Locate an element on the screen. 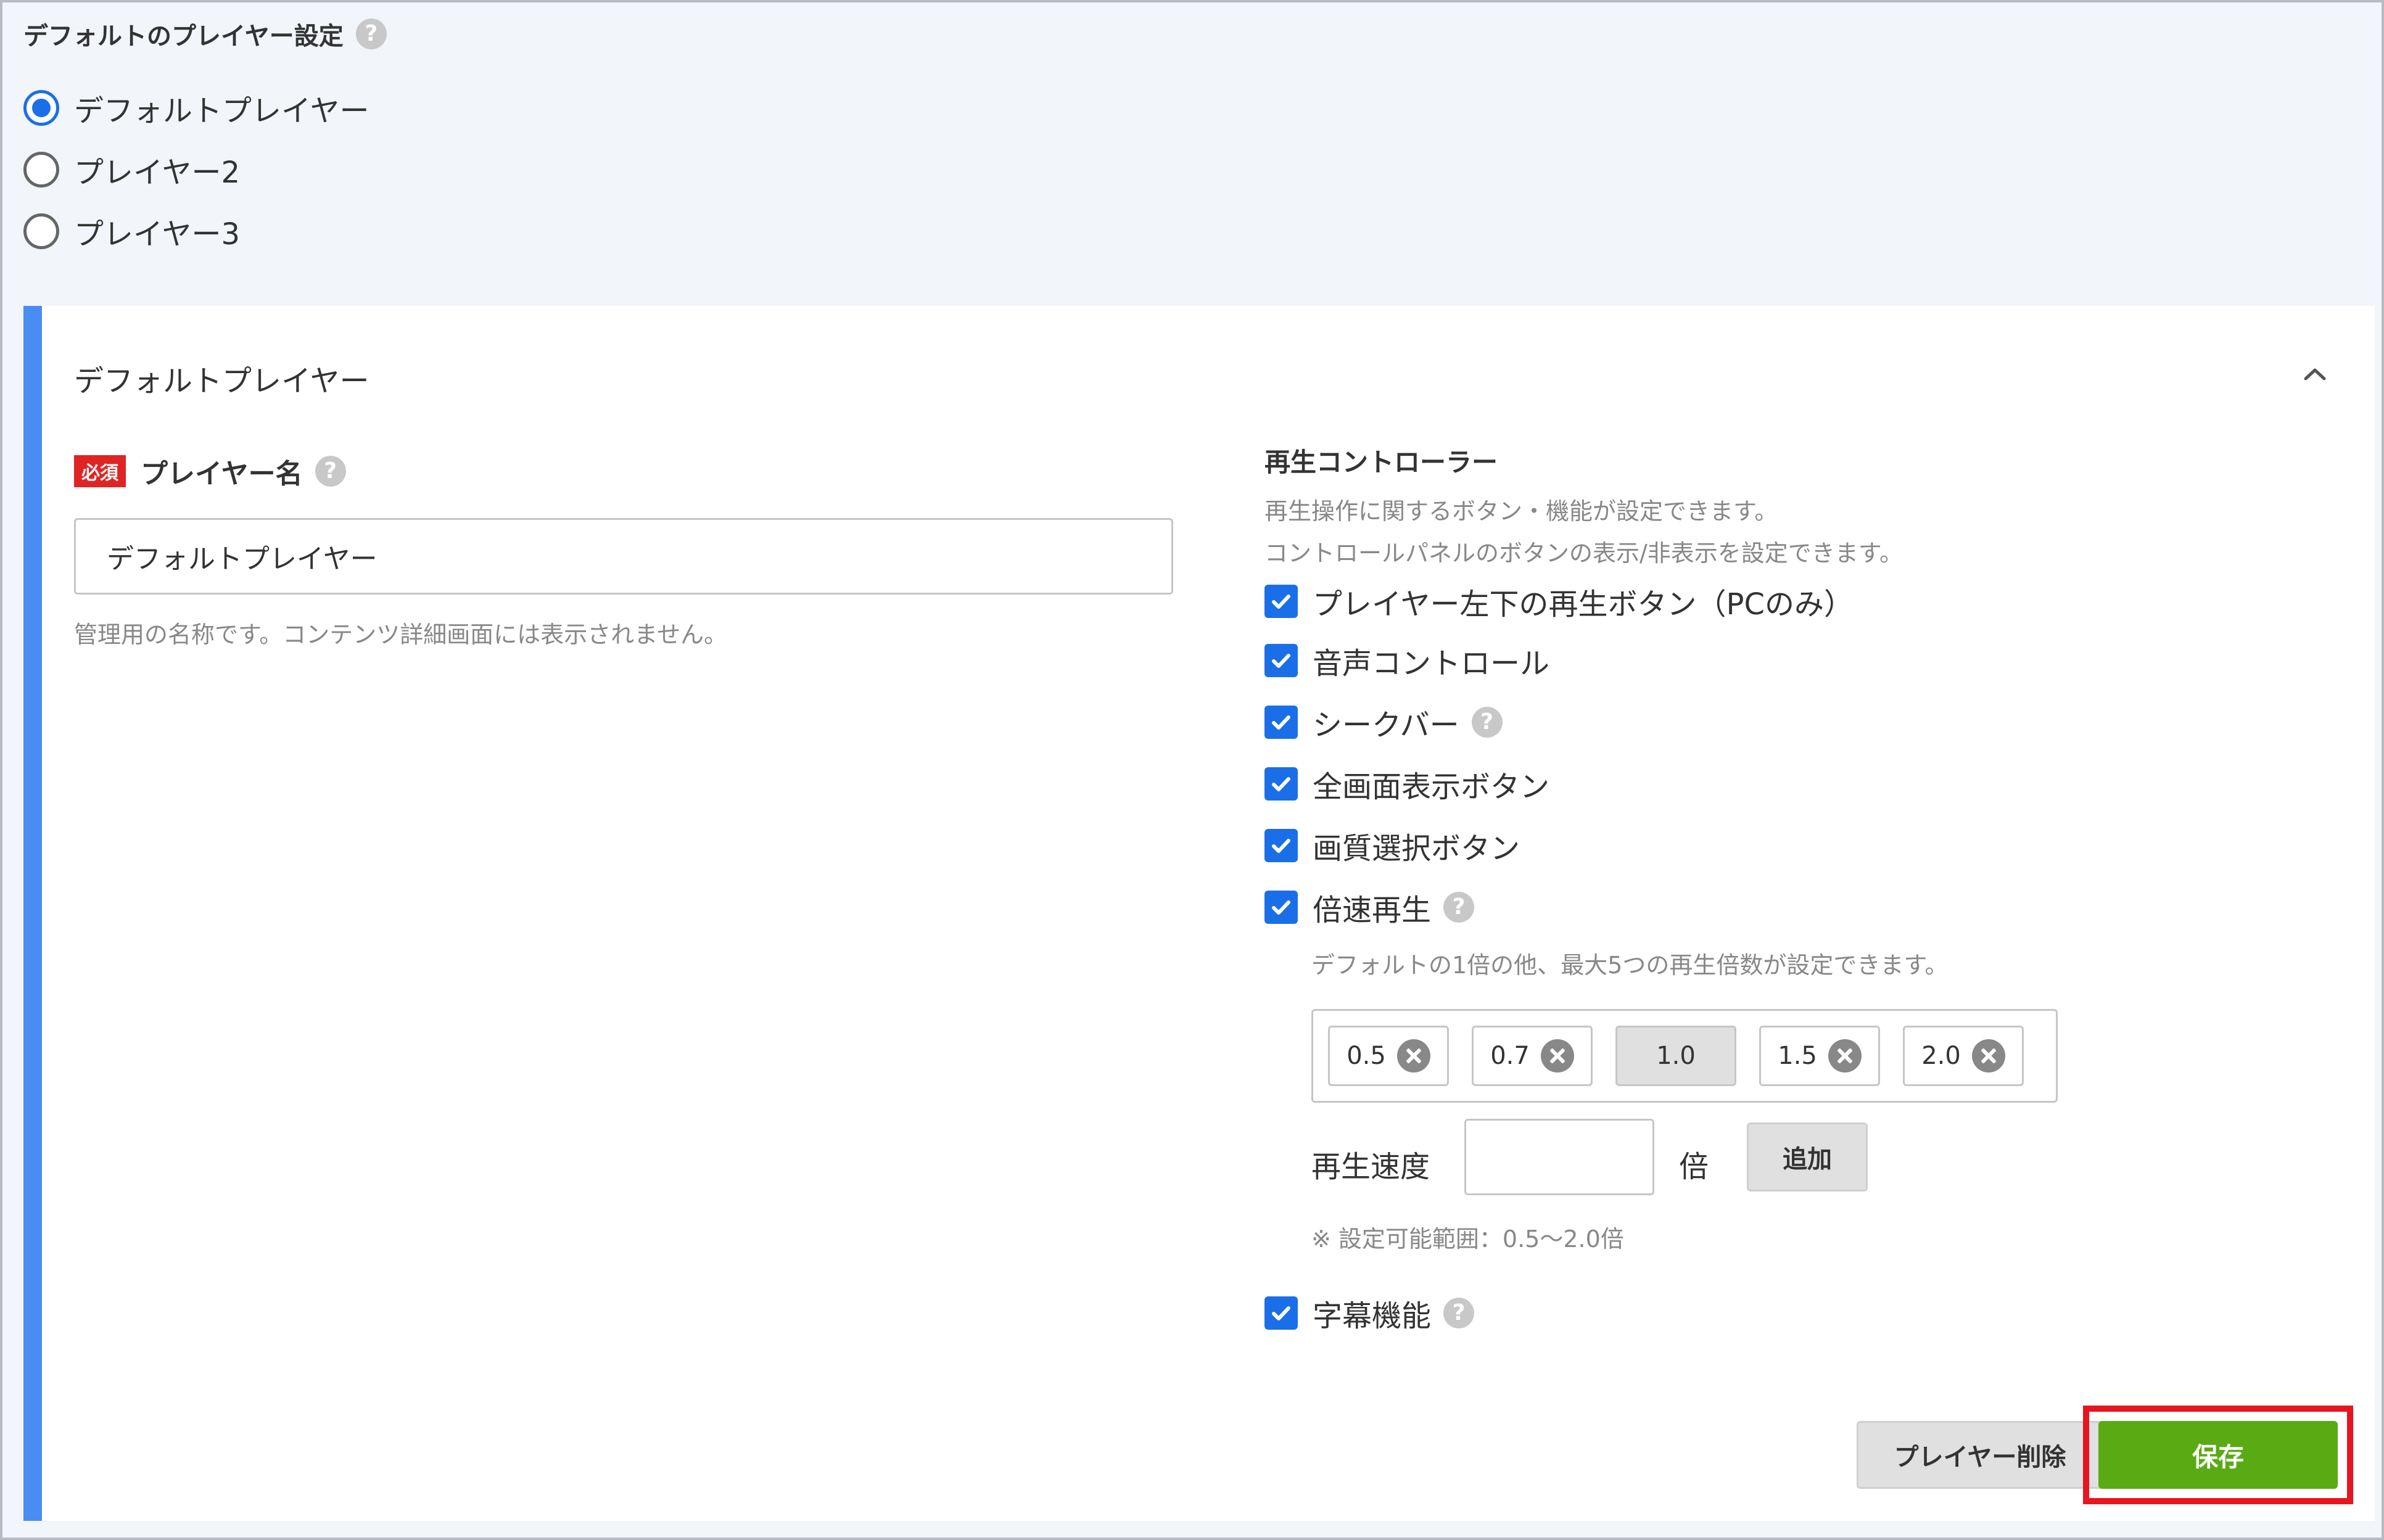  controller-desc-2: コントロールパネルのボタンの表示/非表示を設定できます。 is located at coordinates (1583, 553).